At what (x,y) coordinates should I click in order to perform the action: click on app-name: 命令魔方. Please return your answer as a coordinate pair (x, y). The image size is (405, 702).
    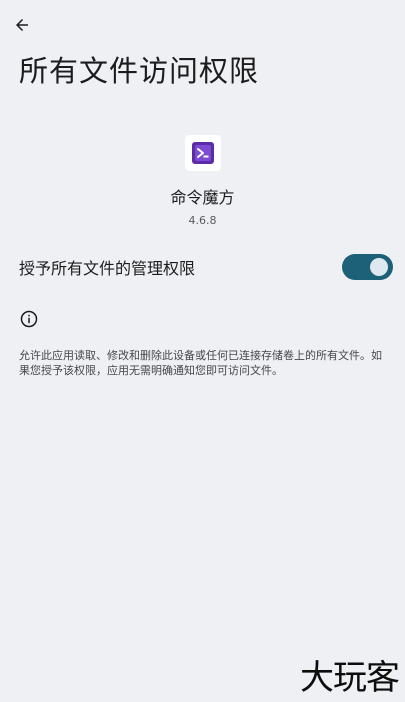
    Looking at the image, I should click on (202, 197).